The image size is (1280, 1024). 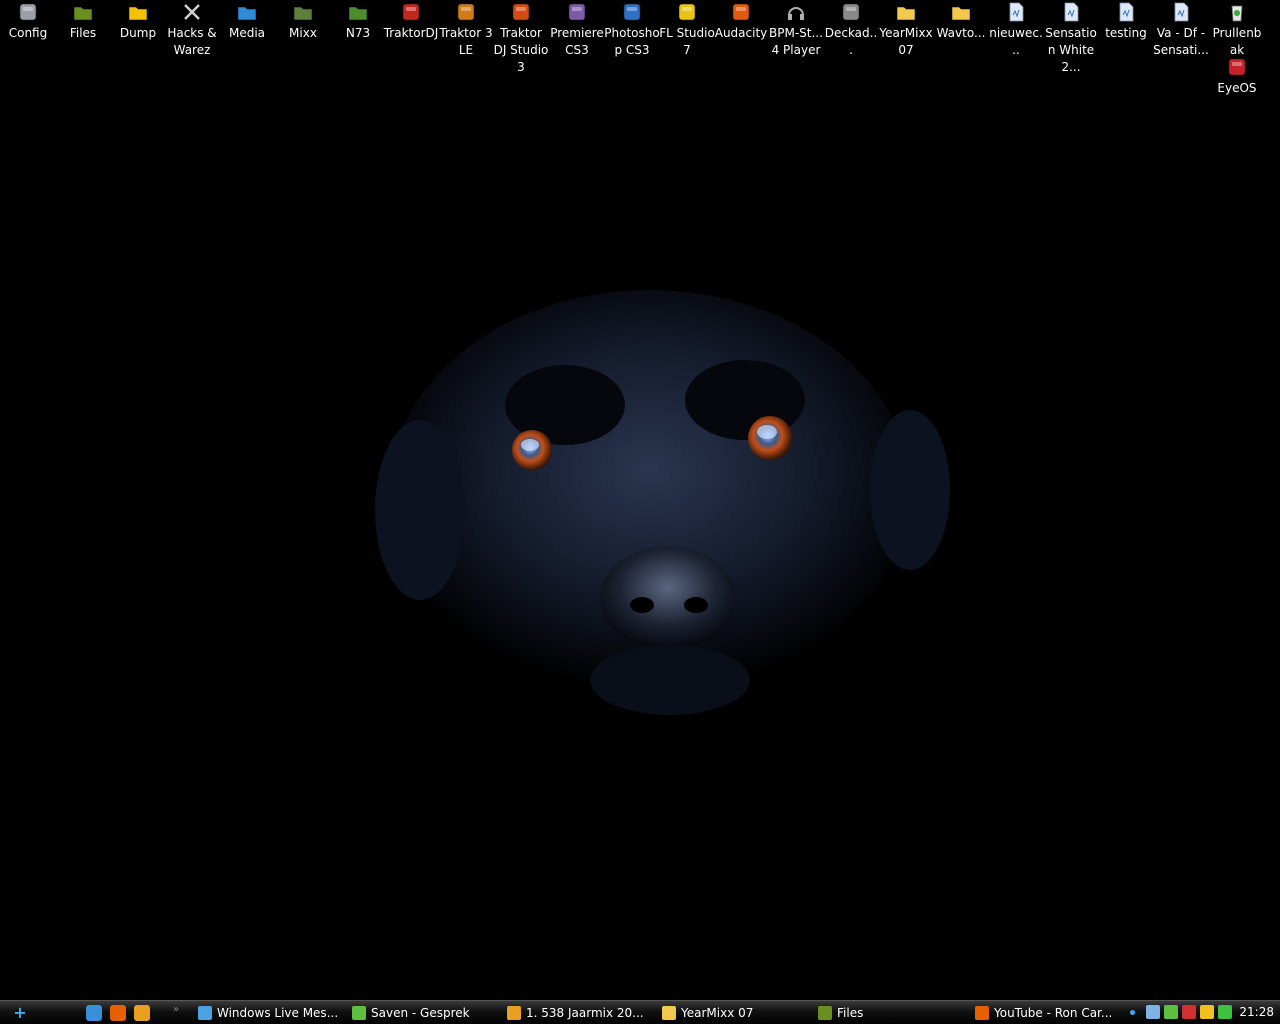 What do you see at coordinates (358, 33) in the screenshot?
I see `desktop-icon-label: N73` at bounding box center [358, 33].